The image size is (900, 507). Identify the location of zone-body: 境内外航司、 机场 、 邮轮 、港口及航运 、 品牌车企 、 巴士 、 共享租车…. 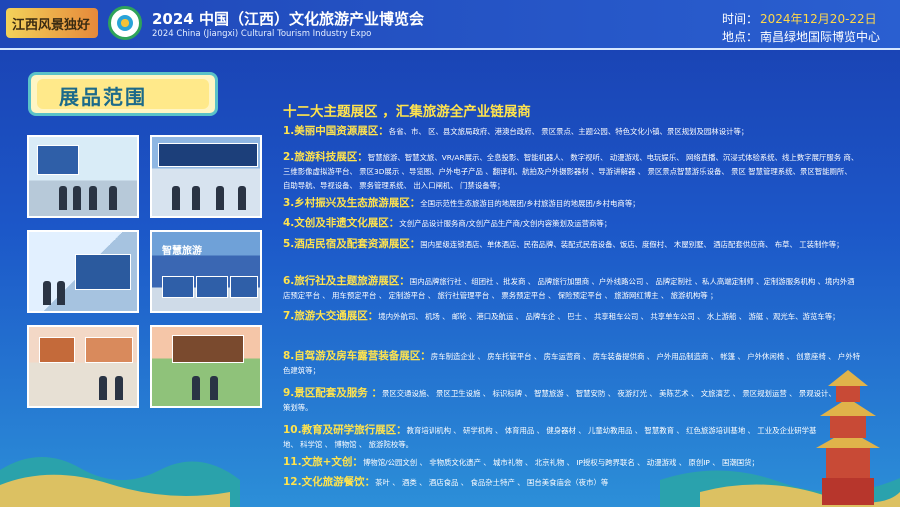
(609, 316).